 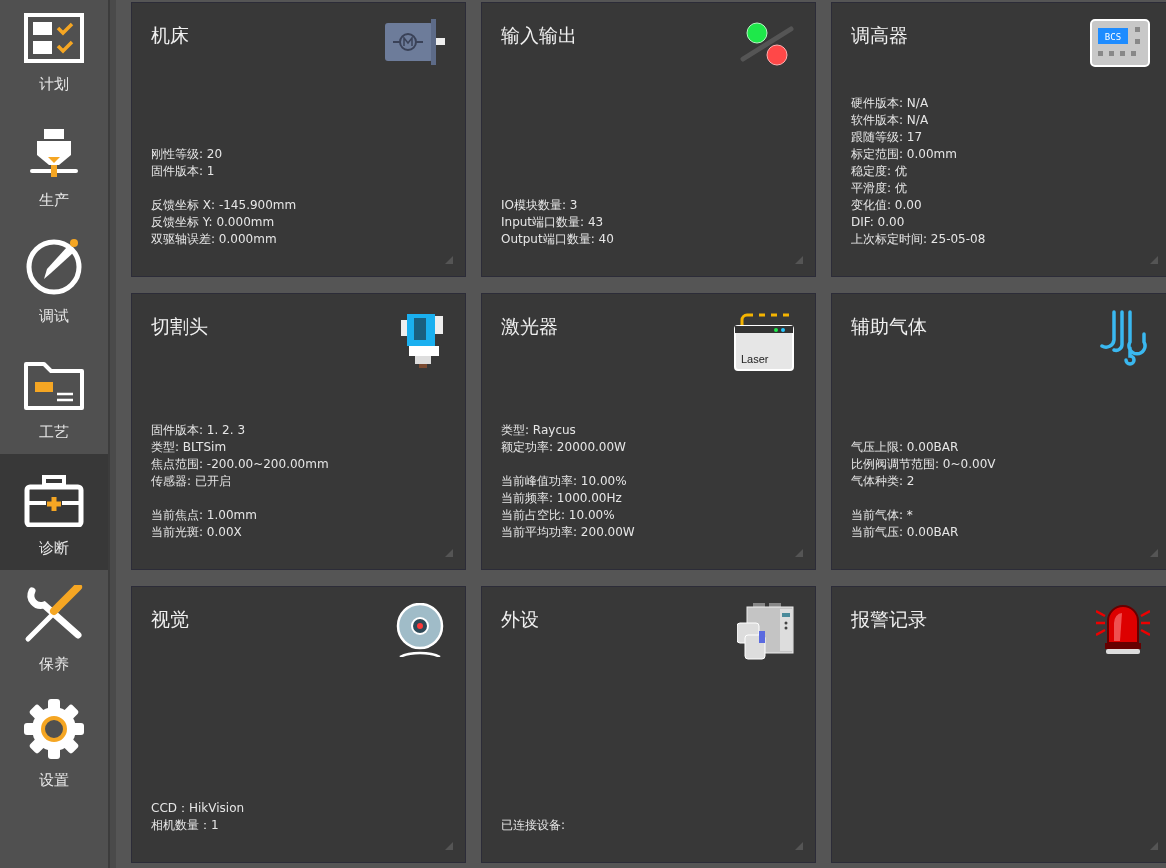 What do you see at coordinates (54, 614) in the screenshot?
I see `tools-icon` at bounding box center [54, 614].